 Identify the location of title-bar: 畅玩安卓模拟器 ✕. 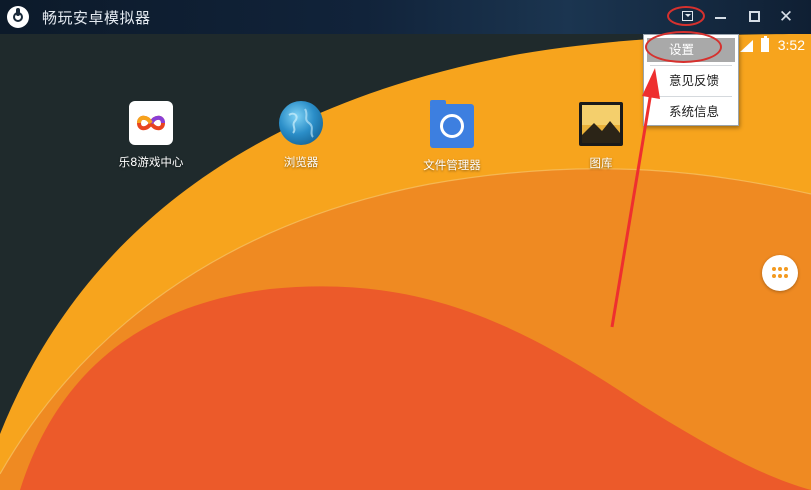
(405, 17).